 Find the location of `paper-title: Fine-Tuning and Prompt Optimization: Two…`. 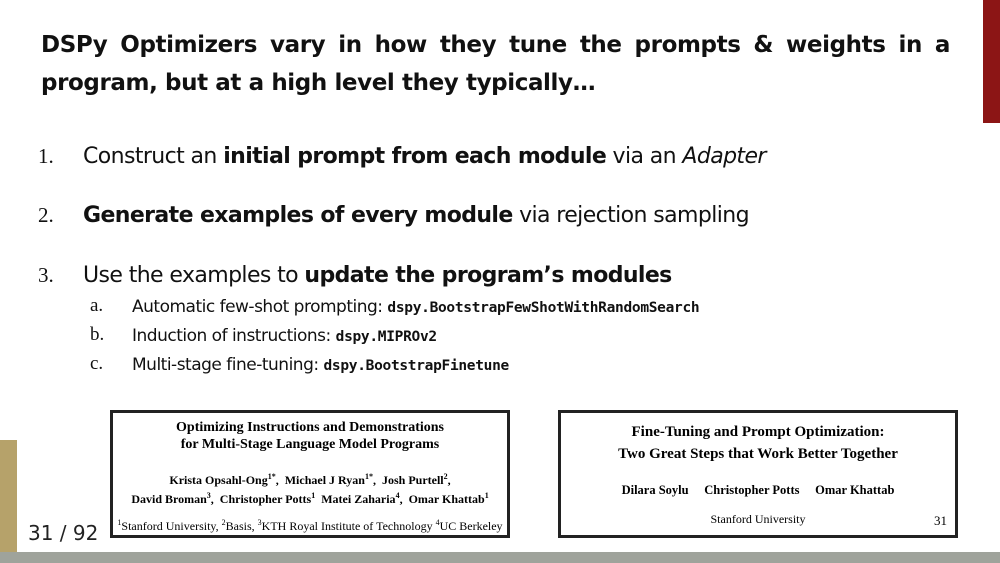

paper-title: Fine-Tuning and Prompt Optimization: Two… is located at coordinates (758, 443).